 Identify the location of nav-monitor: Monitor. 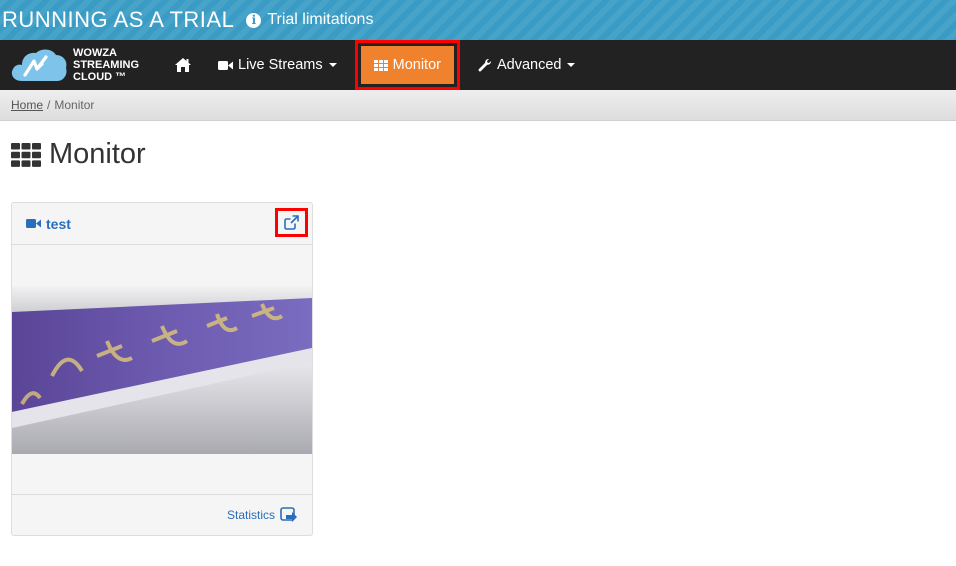
(407, 65).